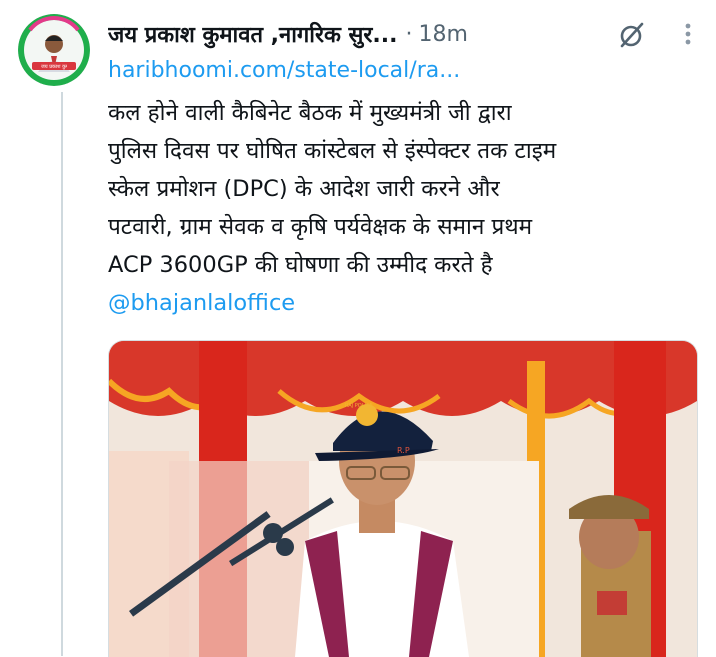  What do you see at coordinates (304, 189) in the screenshot?
I see `post-body-line: स्केल प्रमोशन (DPC) के आदेश जारी करने और` at bounding box center [304, 189].